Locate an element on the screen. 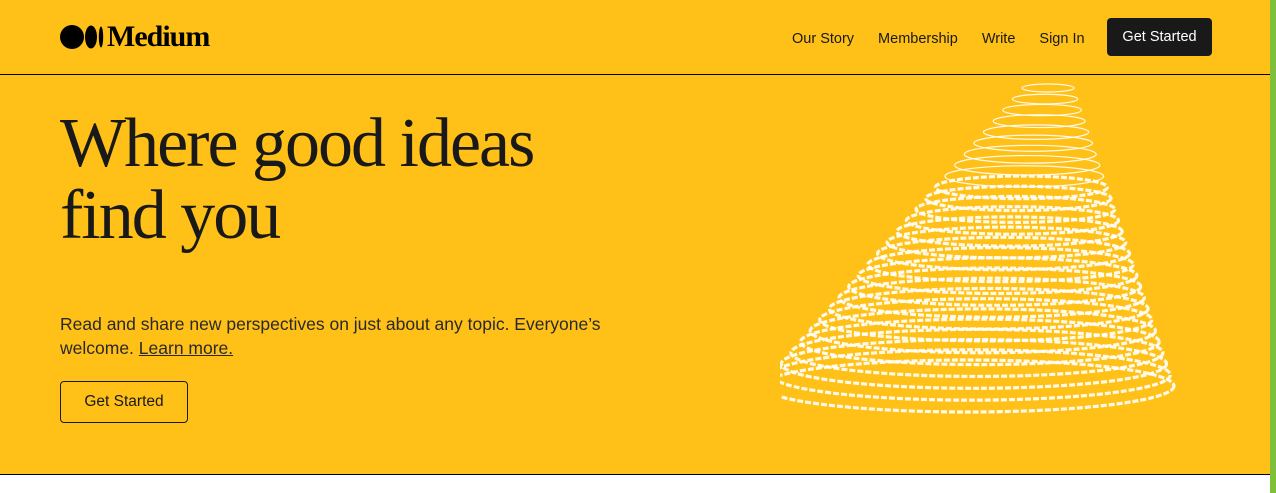 This screenshot has width=1276, height=493. headline-line-1: Where good ideas is located at coordinates (297, 143).